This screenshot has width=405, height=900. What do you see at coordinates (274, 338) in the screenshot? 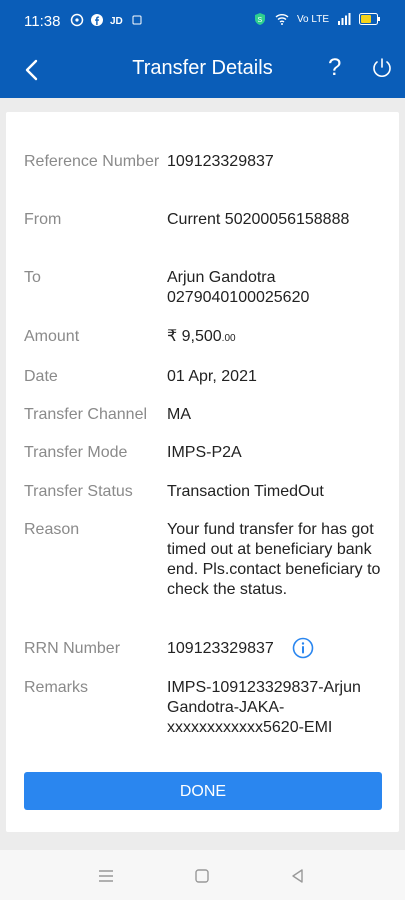
I see `detail-value-amount: ₹ 9,500.00` at bounding box center [274, 338].